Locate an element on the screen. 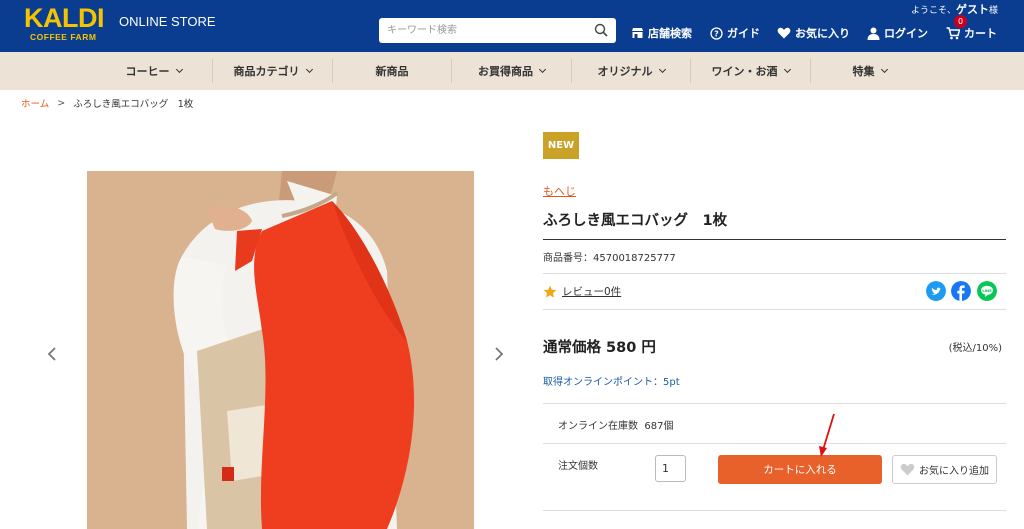 This screenshot has height=529, width=1024. new-badge: NEW is located at coordinates (561, 145).